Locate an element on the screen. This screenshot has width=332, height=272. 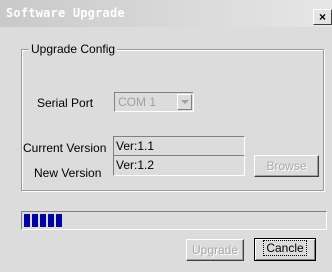
cancel-button: Cancle is located at coordinates (285, 249).